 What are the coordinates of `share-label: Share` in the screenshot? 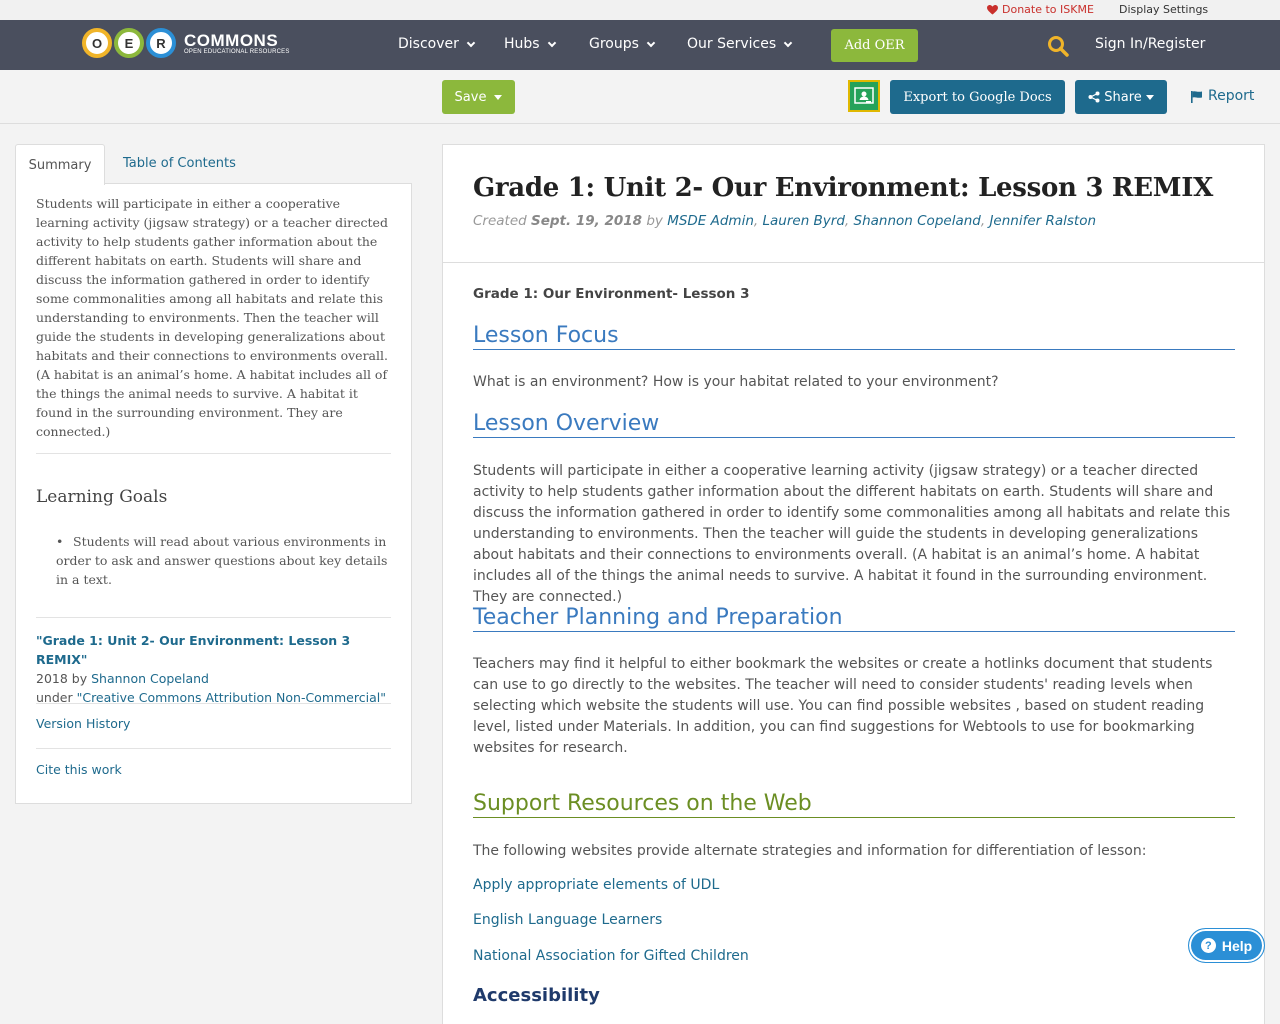 It's located at (1123, 97).